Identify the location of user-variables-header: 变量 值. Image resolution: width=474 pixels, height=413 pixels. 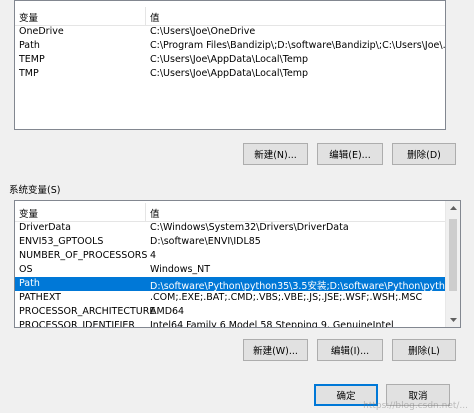
(230, 16).